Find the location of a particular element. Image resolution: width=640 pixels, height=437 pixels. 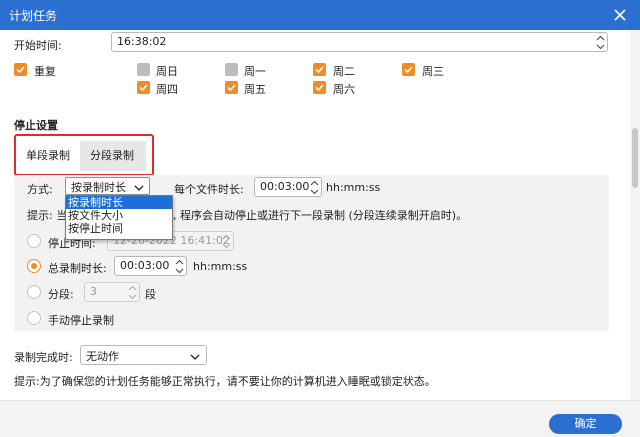

footer-bar: 确定 is located at coordinates (320, 418).